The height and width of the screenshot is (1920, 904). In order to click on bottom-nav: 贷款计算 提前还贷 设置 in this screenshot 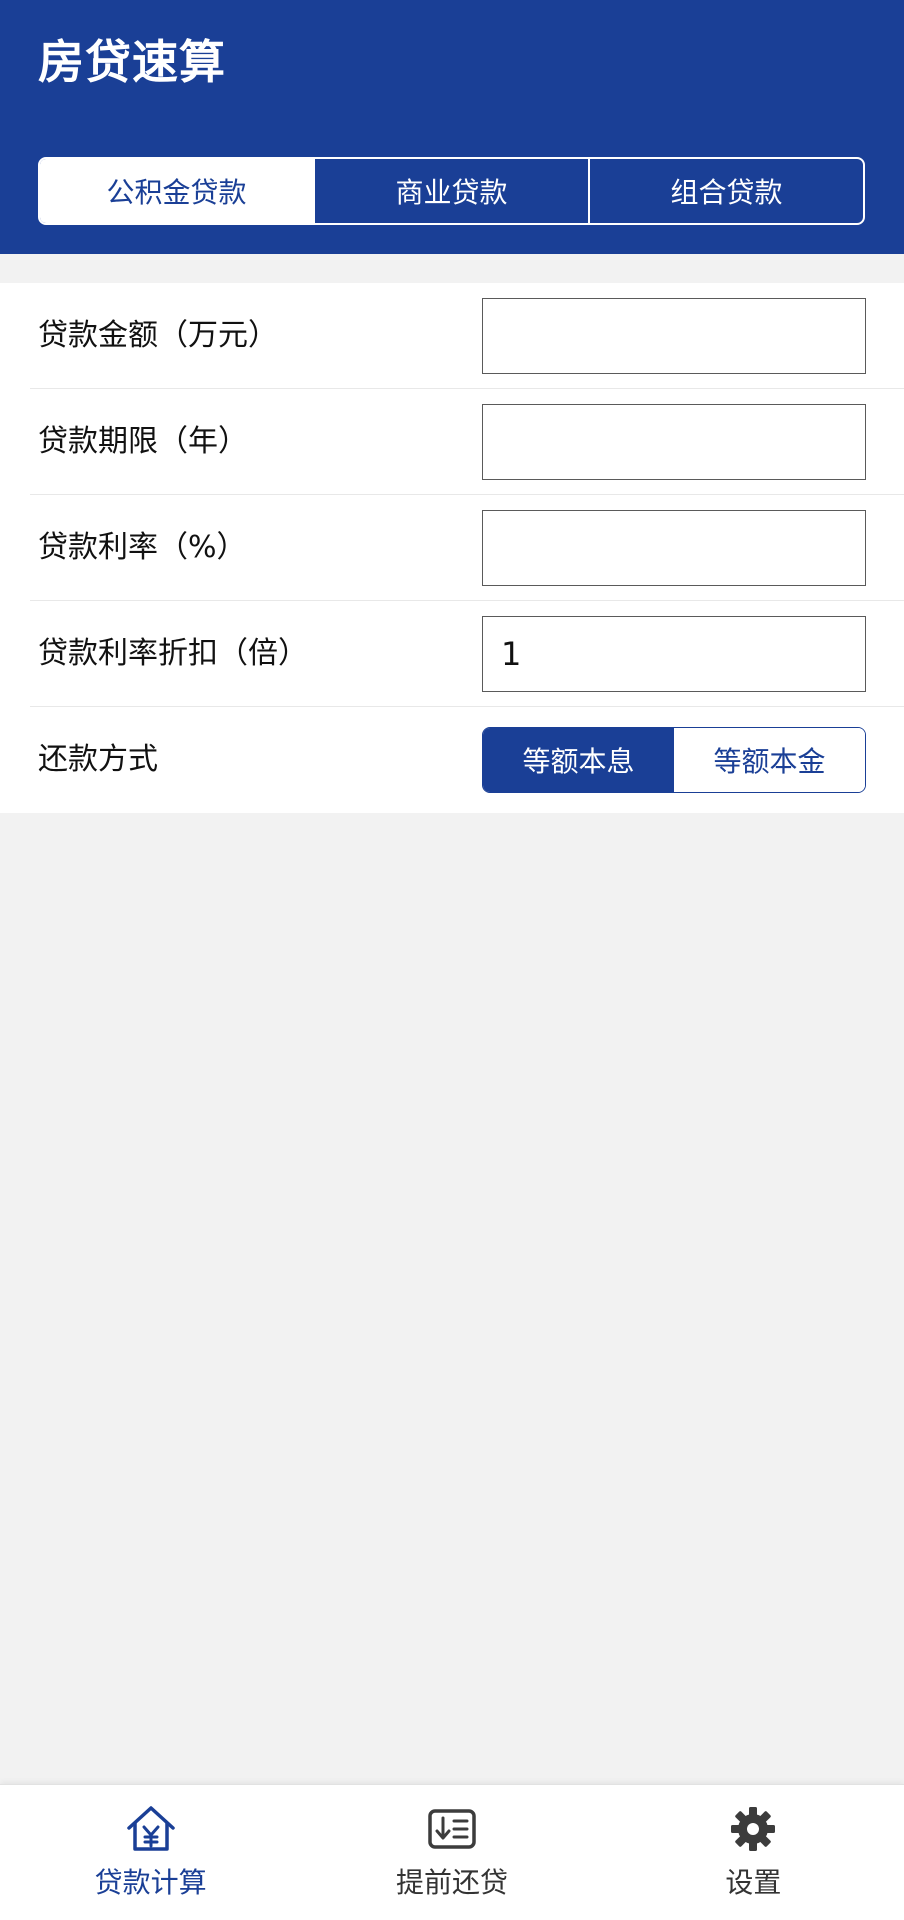, I will do `click(452, 1852)`.